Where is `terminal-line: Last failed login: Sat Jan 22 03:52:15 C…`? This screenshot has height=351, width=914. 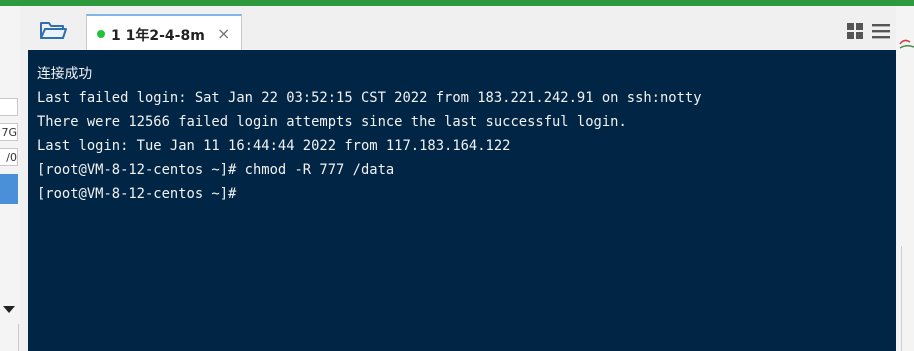 terminal-line: Last failed login: Sat Jan 22 03:52:15 C… is located at coordinates (369, 98).